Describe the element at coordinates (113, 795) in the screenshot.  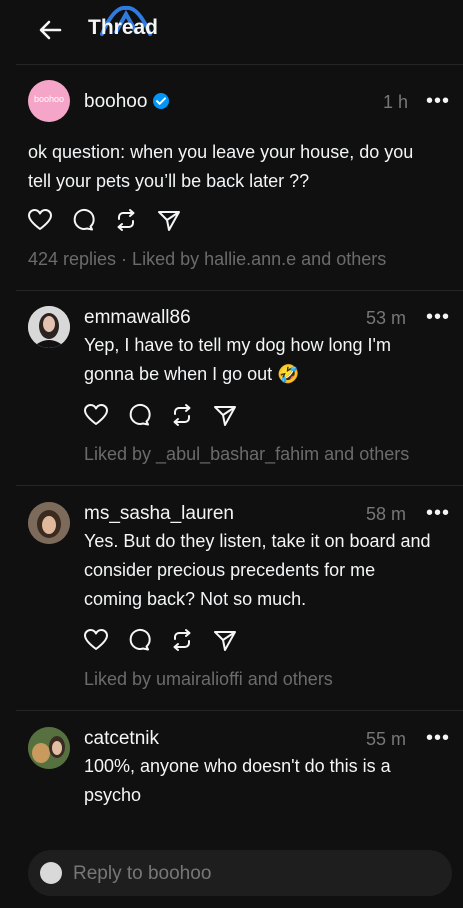
I see `reply-text-line: psycho` at that location.